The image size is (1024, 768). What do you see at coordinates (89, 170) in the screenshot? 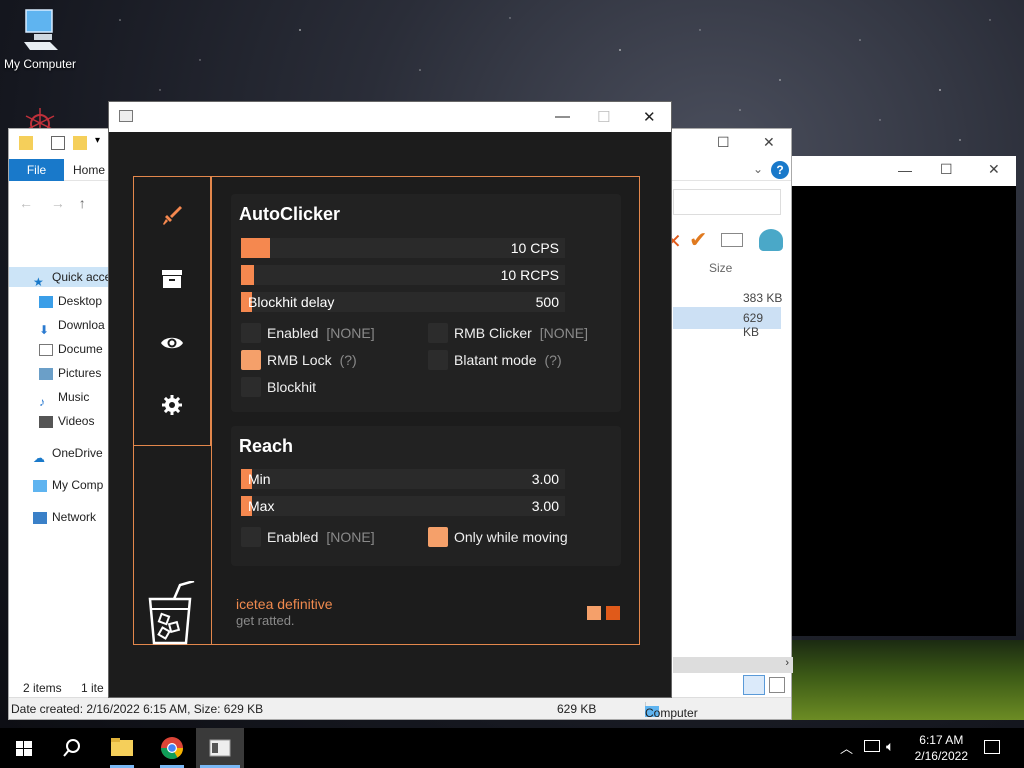
I see `tab-home: Home` at bounding box center [89, 170].